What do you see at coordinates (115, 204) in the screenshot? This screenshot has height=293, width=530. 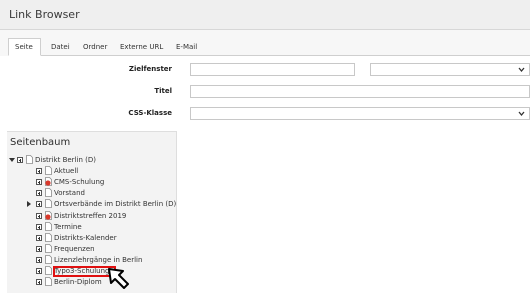 I see `tree-item-label: Ortsverbände im Distrikt Berlin (D)` at bounding box center [115, 204].